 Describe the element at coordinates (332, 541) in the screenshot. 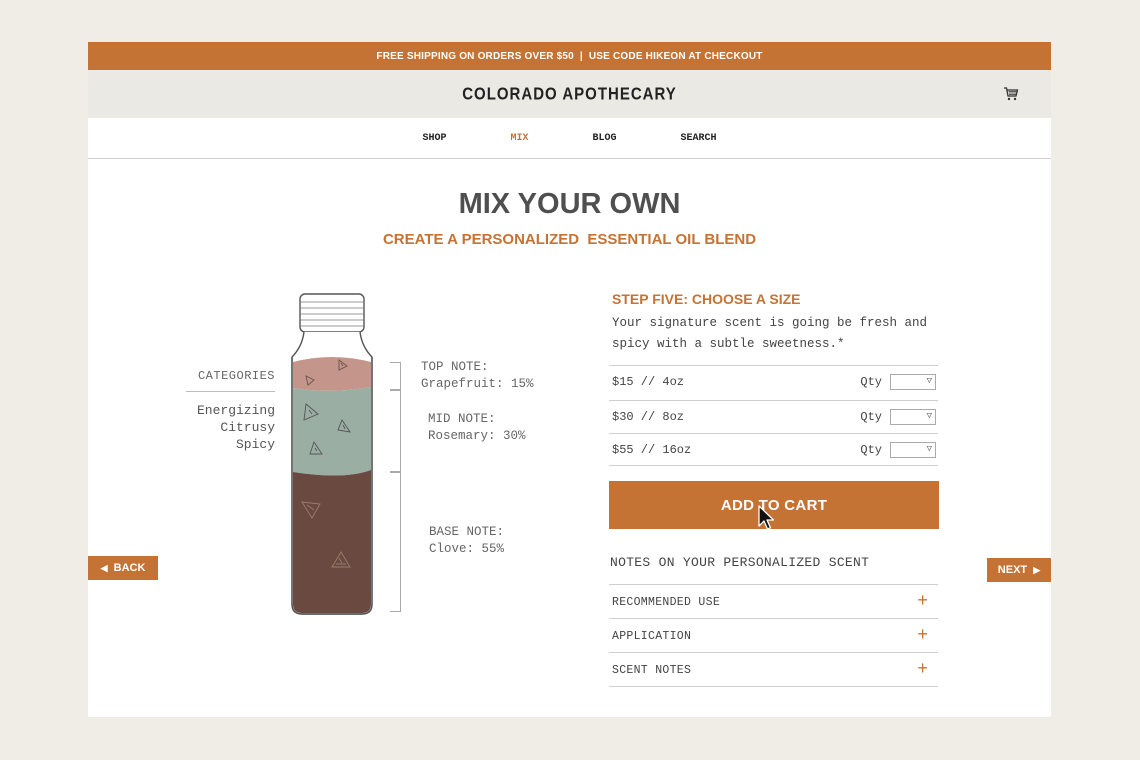

I see `layer-base` at that location.